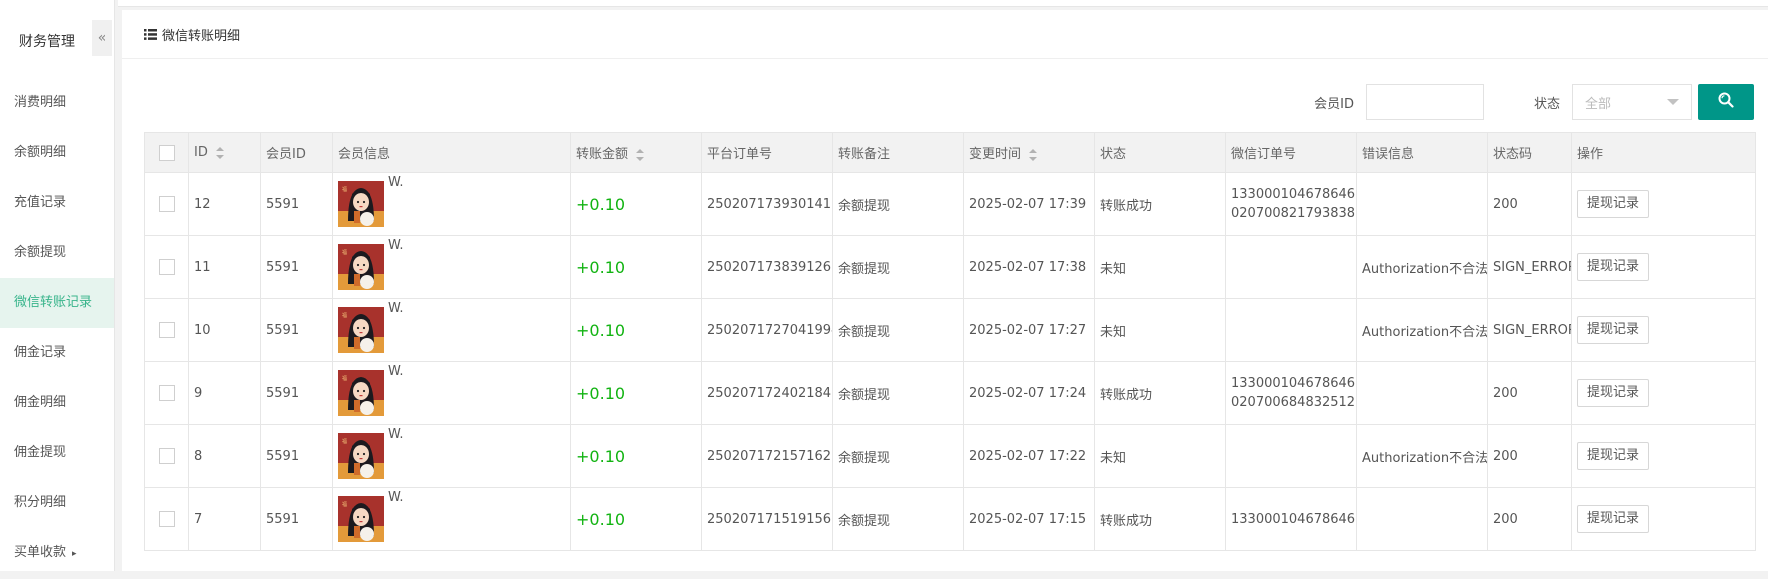 The image size is (1768, 579). Describe the element at coordinates (57, 153) in the screenshot. I see `sidebar-item: 余额明细` at that location.